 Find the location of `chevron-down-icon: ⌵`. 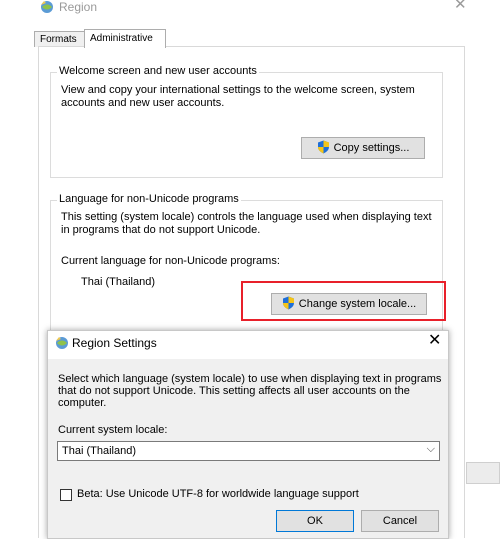

chevron-down-icon: ⌵ is located at coordinates (431, 449).